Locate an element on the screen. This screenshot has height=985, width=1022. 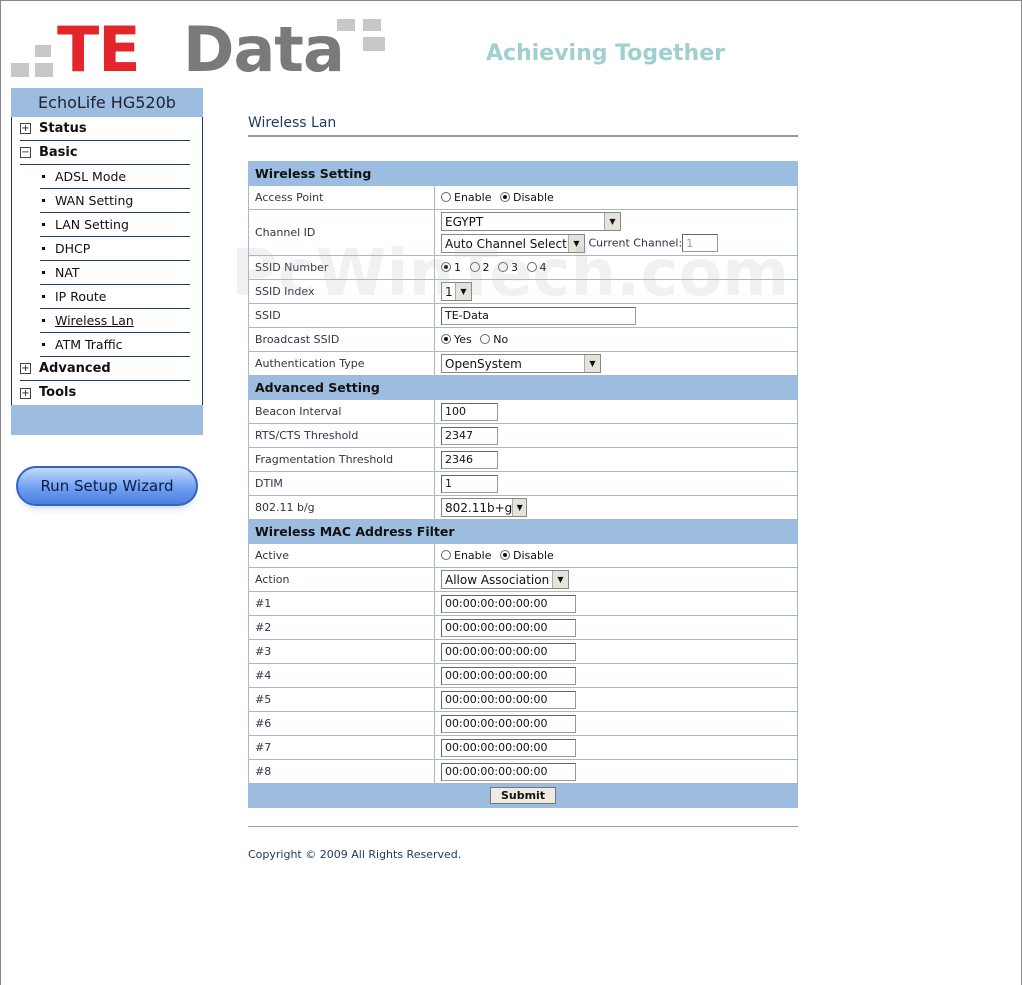
footer-divider is located at coordinates (523, 826).